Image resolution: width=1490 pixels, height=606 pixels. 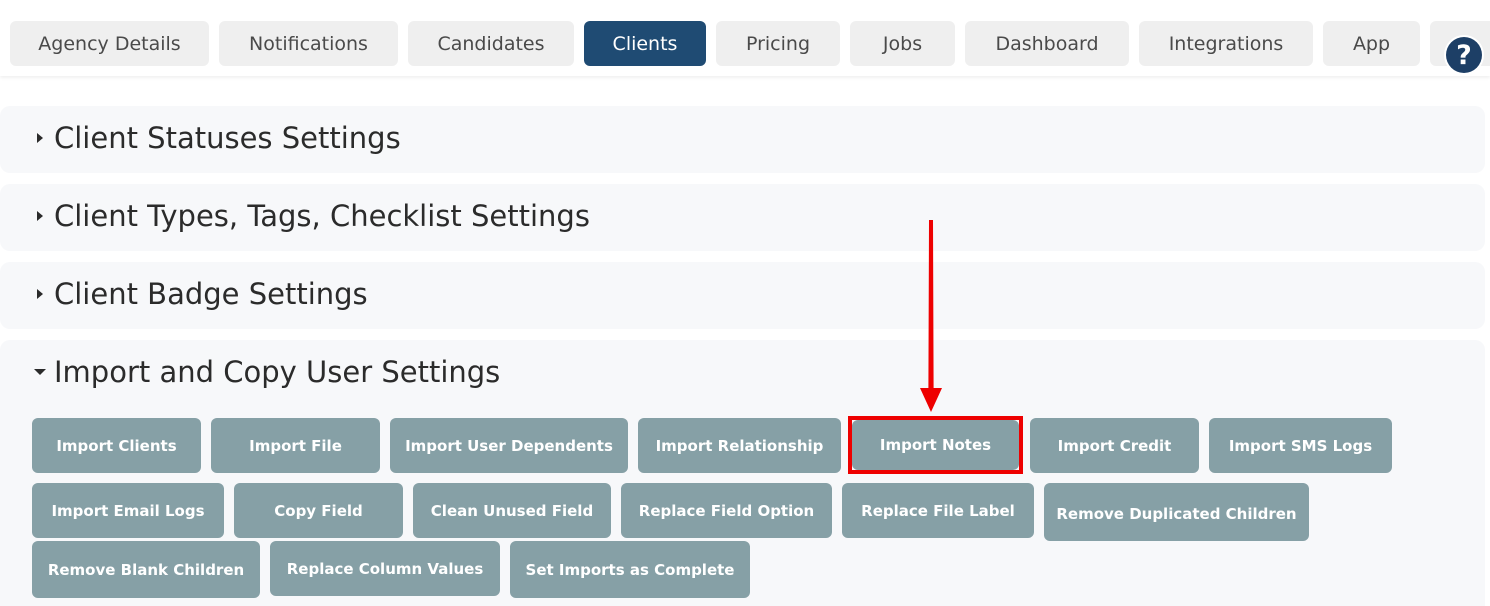 What do you see at coordinates (385, 568) in the screenshot?
I see `replace-column-values-button: Replace Column Values` at bounding box center [385, 568].